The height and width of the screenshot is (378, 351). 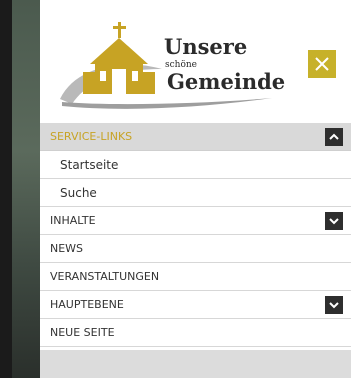 What do you see at coordinates (226, 81) in the screenshot?
I see `logo-title-line3: Gemeinde` at bounding box center [226, 81].